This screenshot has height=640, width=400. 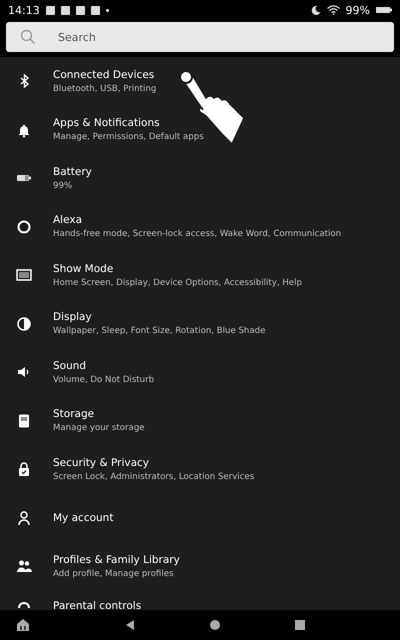 What do you see at coordinates (24, 10) in the screenshot?
I see `clock: 14:13` at bounding box center [24, 10].